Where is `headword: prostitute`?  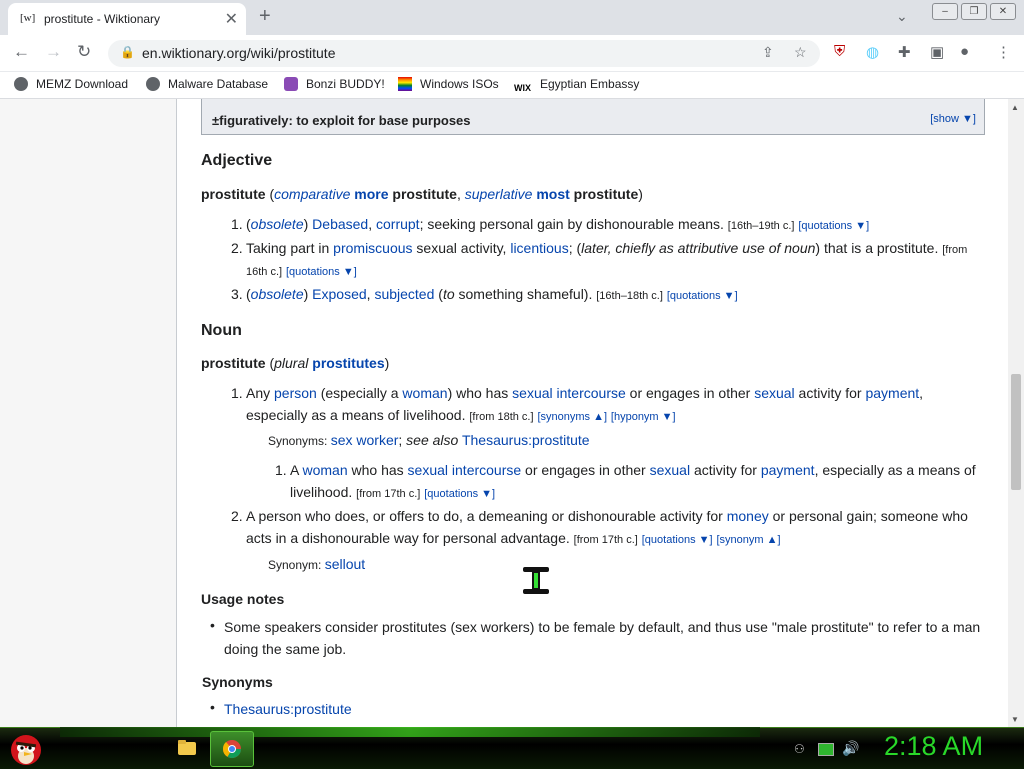 headword: prostitute is located at coordinates (233, 363).